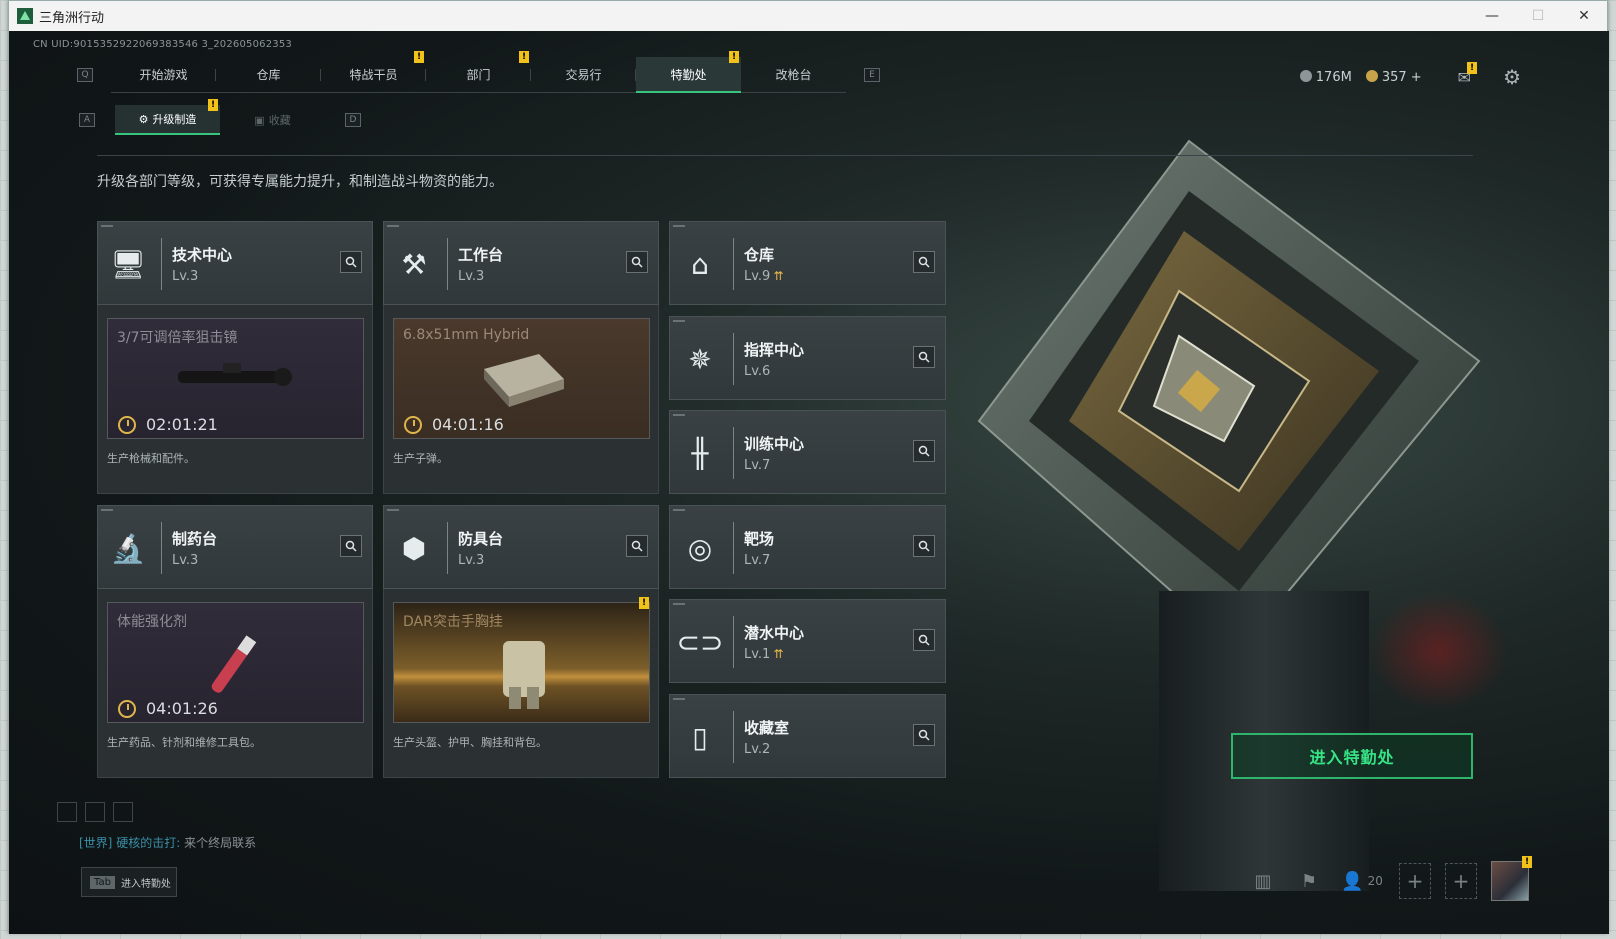  Describe the element at coordinates (1393, 77) in the screenshot. I see `currency-premium: 357 +` at that location.